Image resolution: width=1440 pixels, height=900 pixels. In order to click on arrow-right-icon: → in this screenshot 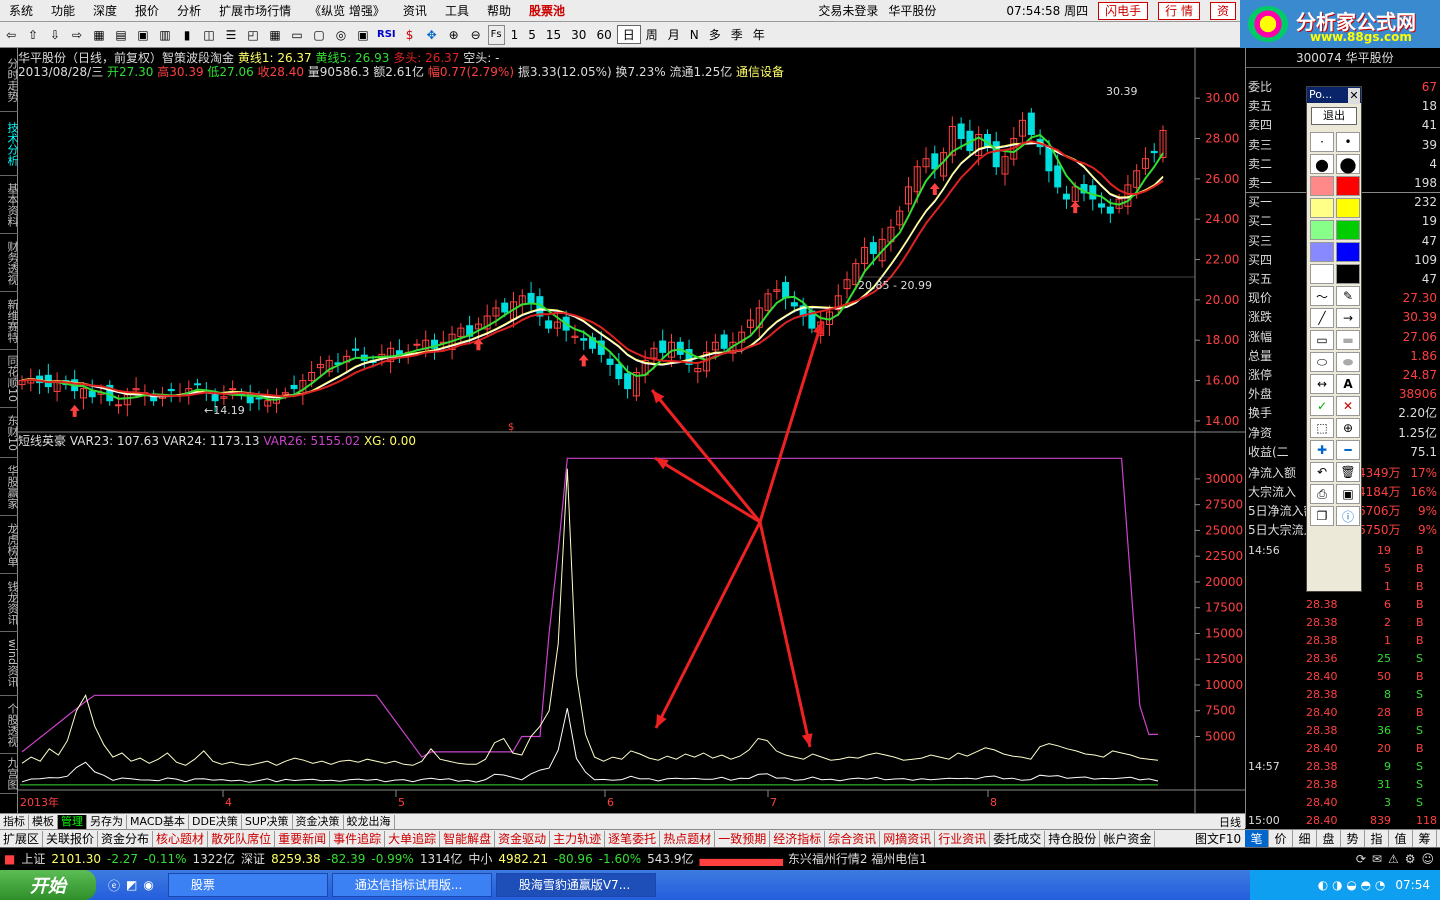, I will do `click(1348, 318)`.